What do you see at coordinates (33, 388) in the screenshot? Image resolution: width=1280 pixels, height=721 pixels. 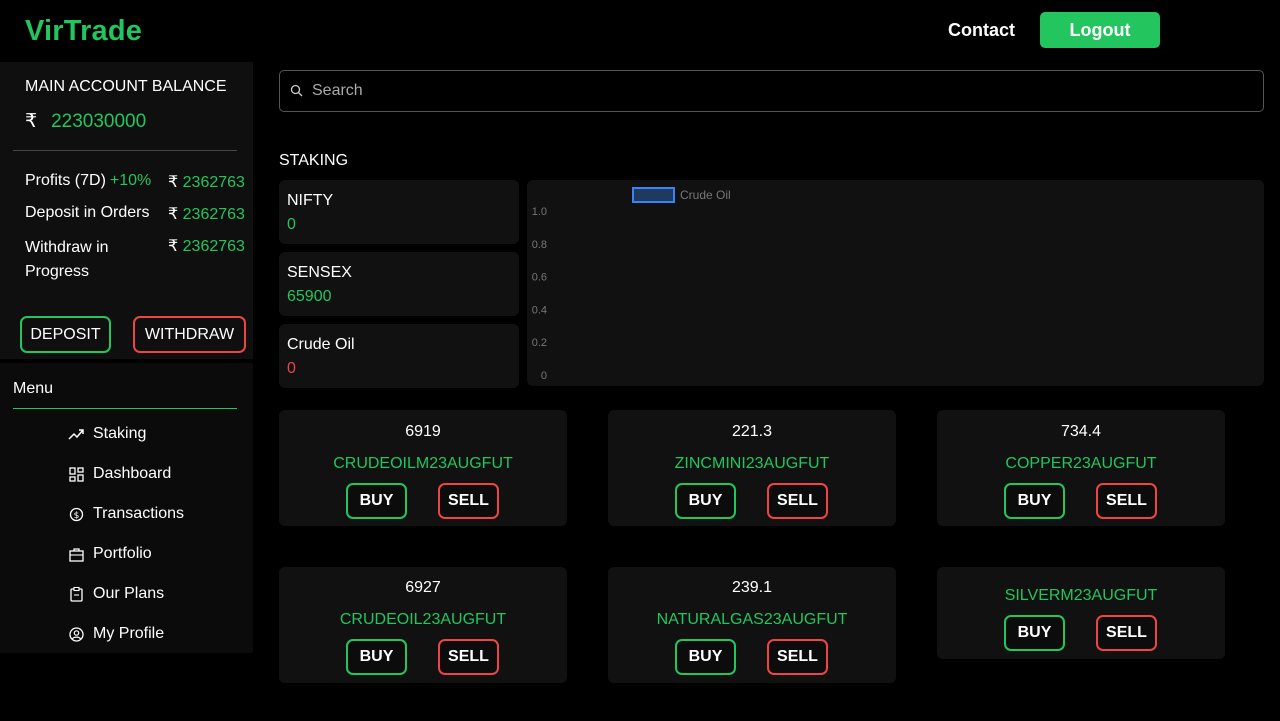 I see `menu-title: Menu` at bounding box center [33, 388].